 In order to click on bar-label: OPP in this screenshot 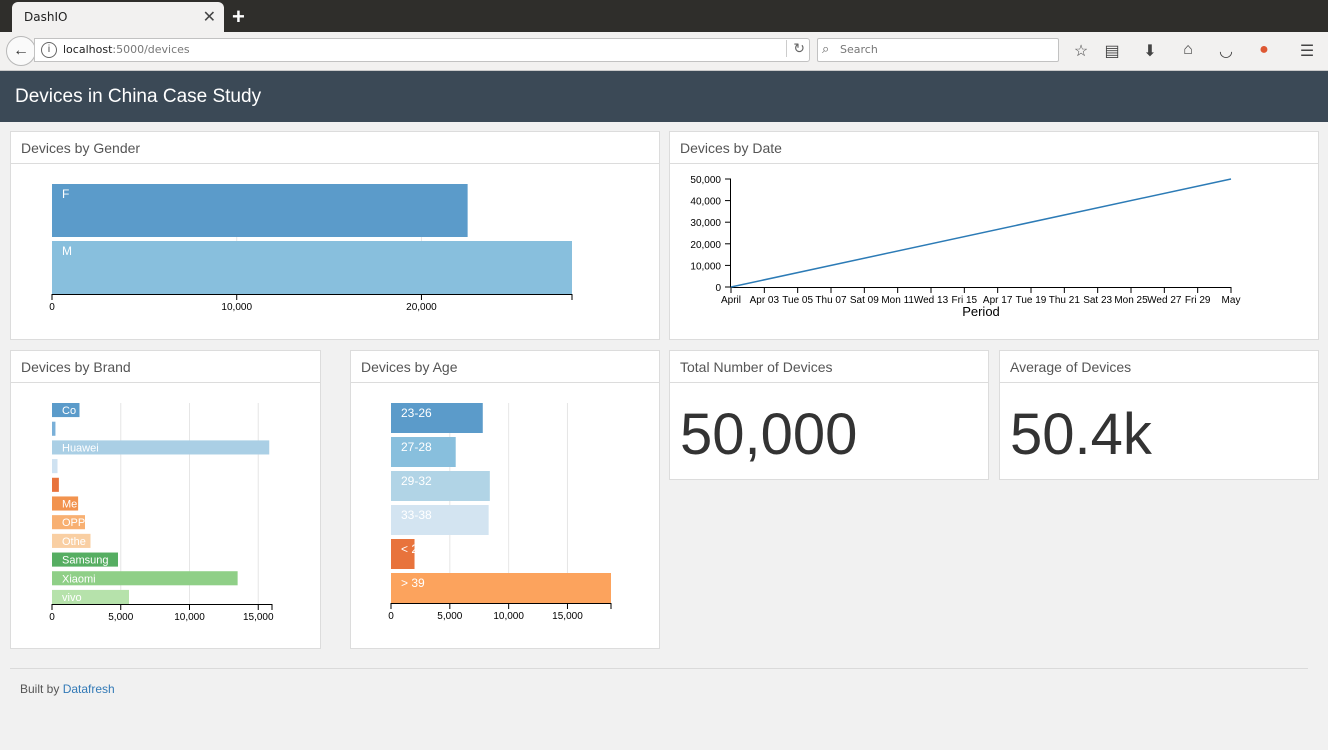, I will do `click(73, 523)`.